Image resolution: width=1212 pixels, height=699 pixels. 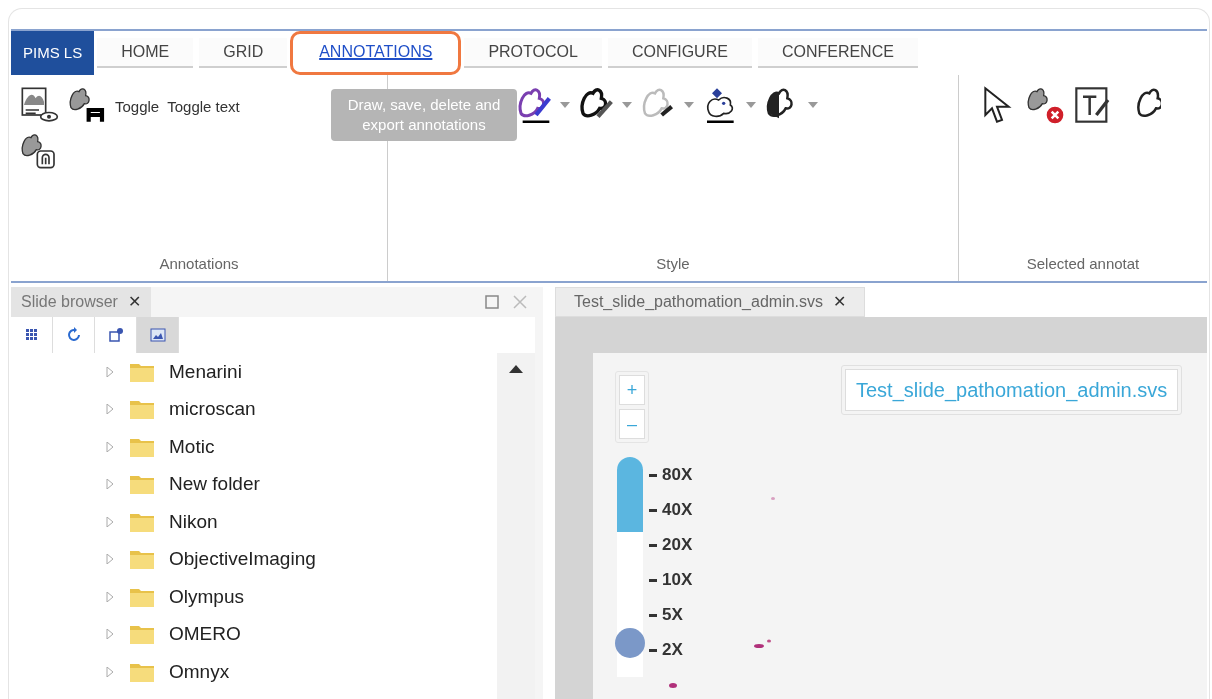 I want to click on tooltip: Draw, save, delete and export annotations, so click(x=424, y=115).